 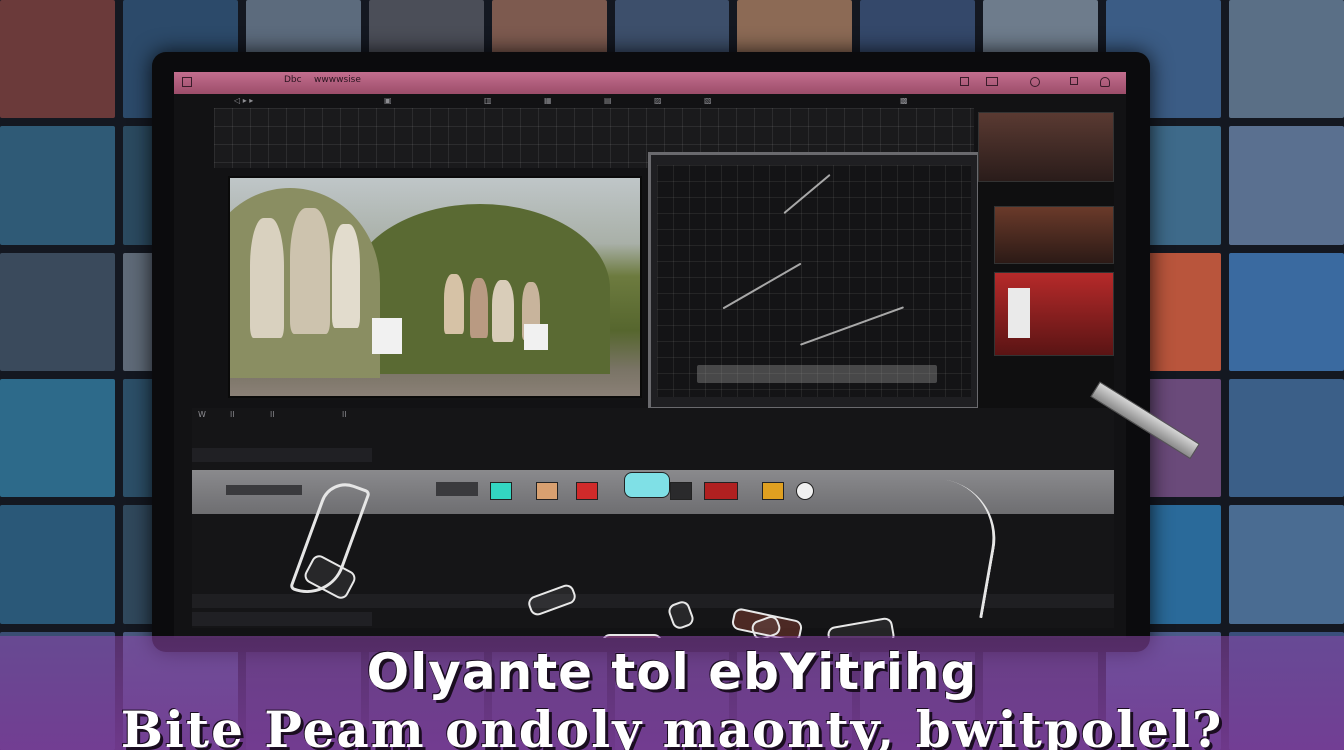 What do you see at coordinates (1105, 82) in the screenshot?
I see `user-icon` at bounding box center [1105, 82].